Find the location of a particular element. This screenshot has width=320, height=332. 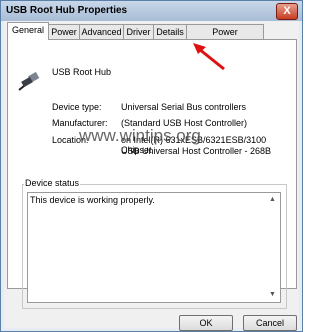

usb-plug-icon is located at coordinates (29, 81).